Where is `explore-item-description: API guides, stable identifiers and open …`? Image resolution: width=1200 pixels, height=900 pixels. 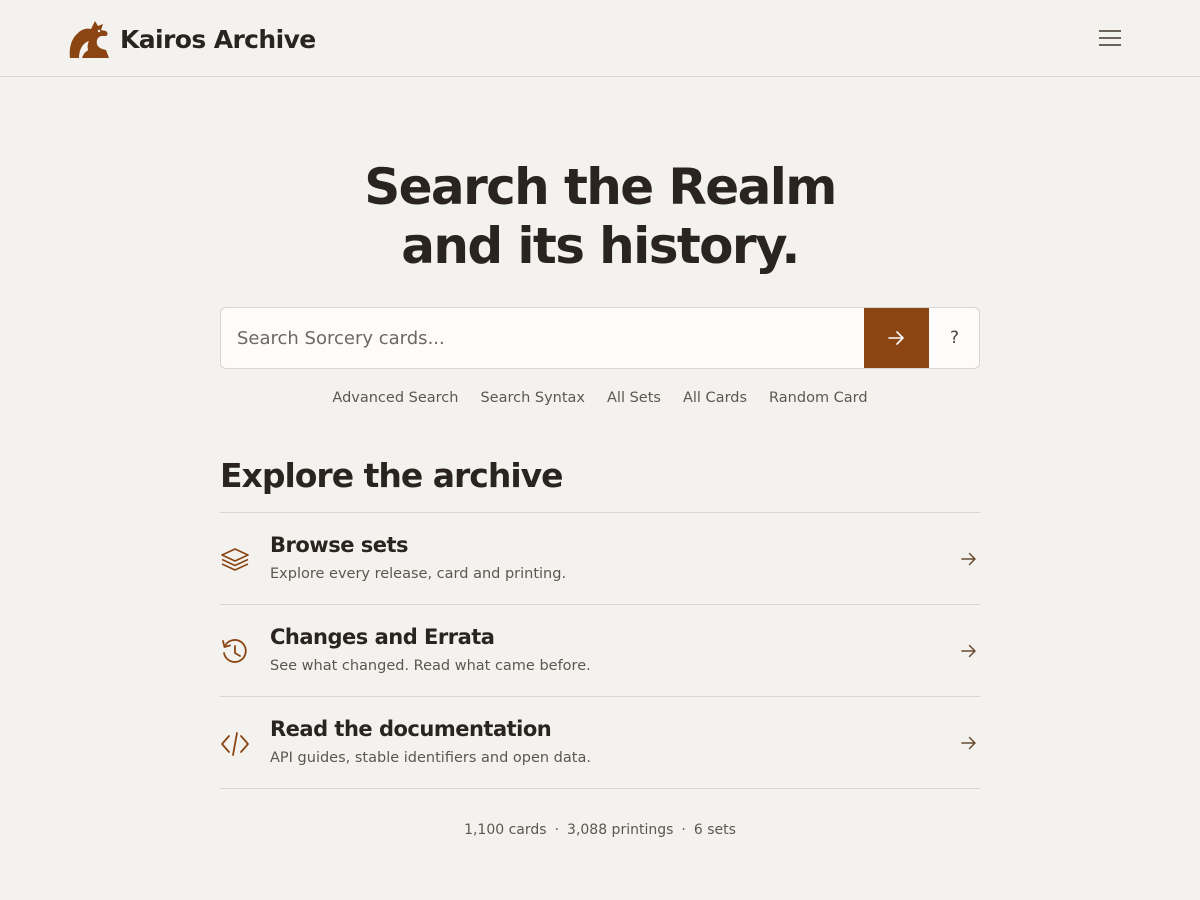 explore-item-description: API guides, stable identifiers and open … is located at coordinates (430, 758).